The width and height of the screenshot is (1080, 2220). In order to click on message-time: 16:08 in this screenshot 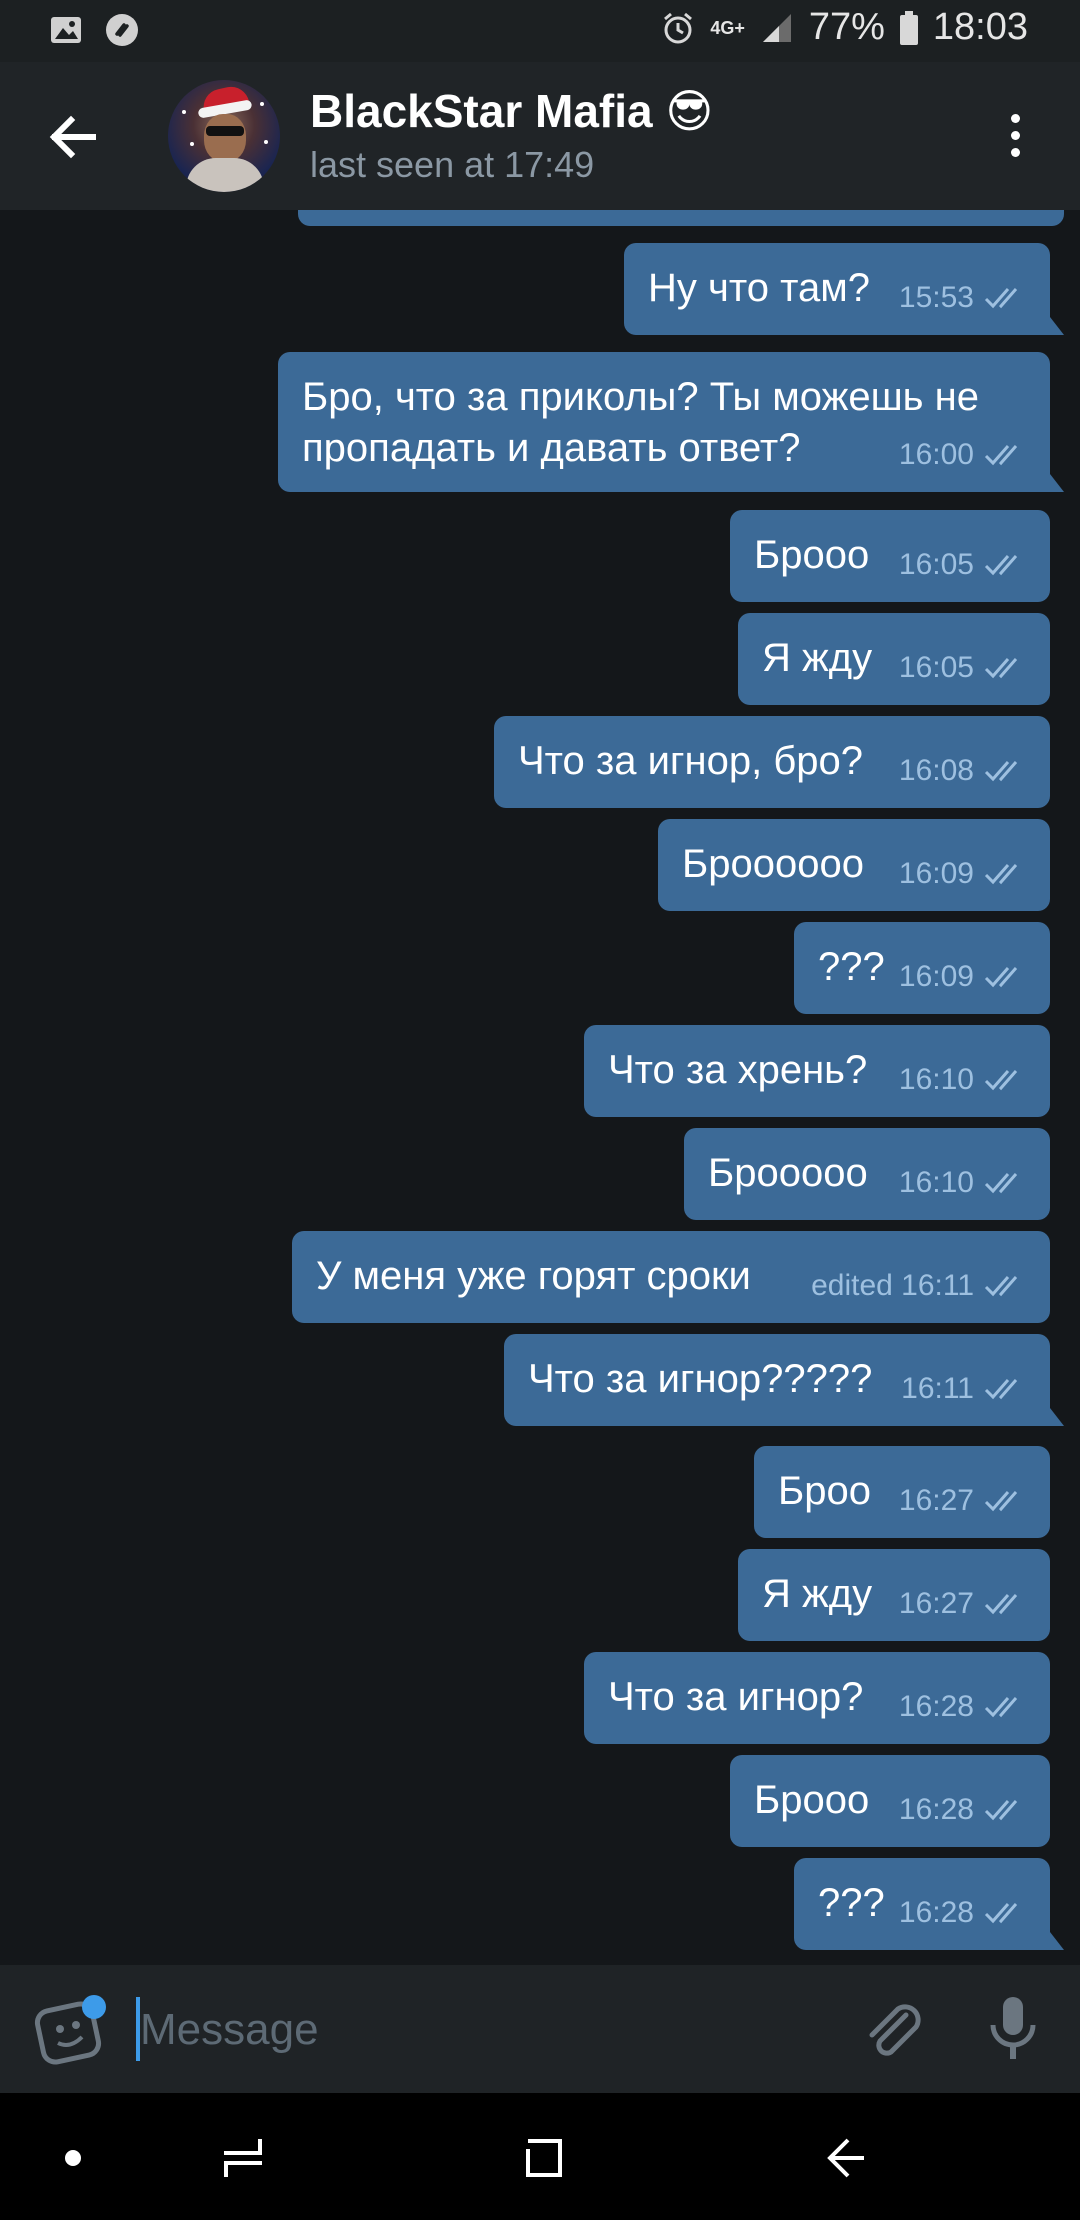, I will do `click(936, 770)`.